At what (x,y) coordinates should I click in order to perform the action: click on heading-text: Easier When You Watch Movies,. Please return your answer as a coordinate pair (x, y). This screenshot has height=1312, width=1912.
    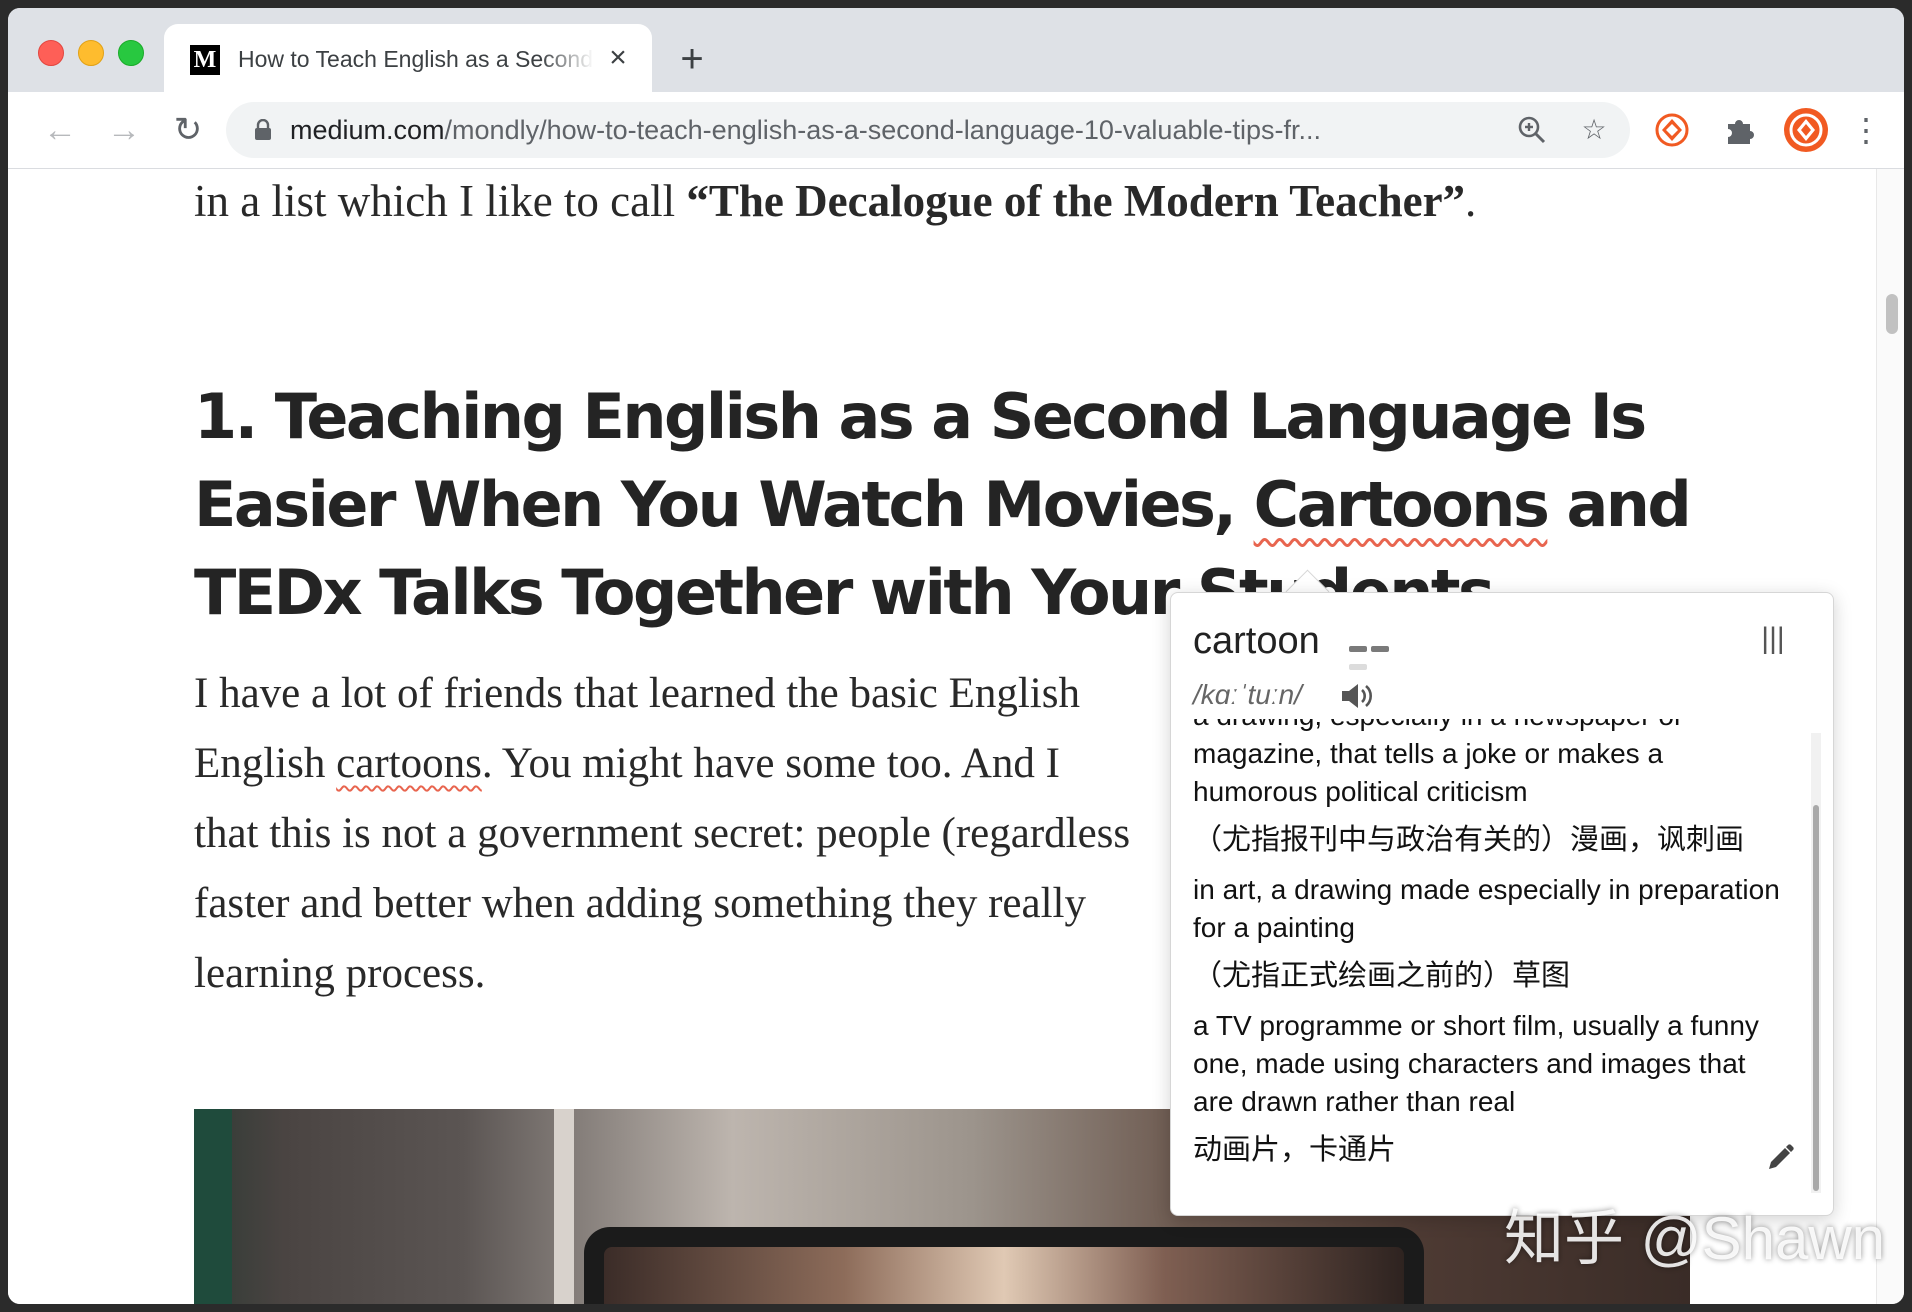
    Looking at the image, I should click on (724, 504).